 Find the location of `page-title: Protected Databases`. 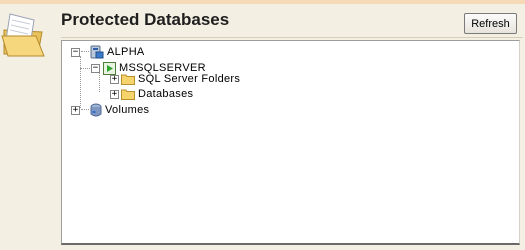

page-title: Protected Databases is located at coordinates (145, 19).